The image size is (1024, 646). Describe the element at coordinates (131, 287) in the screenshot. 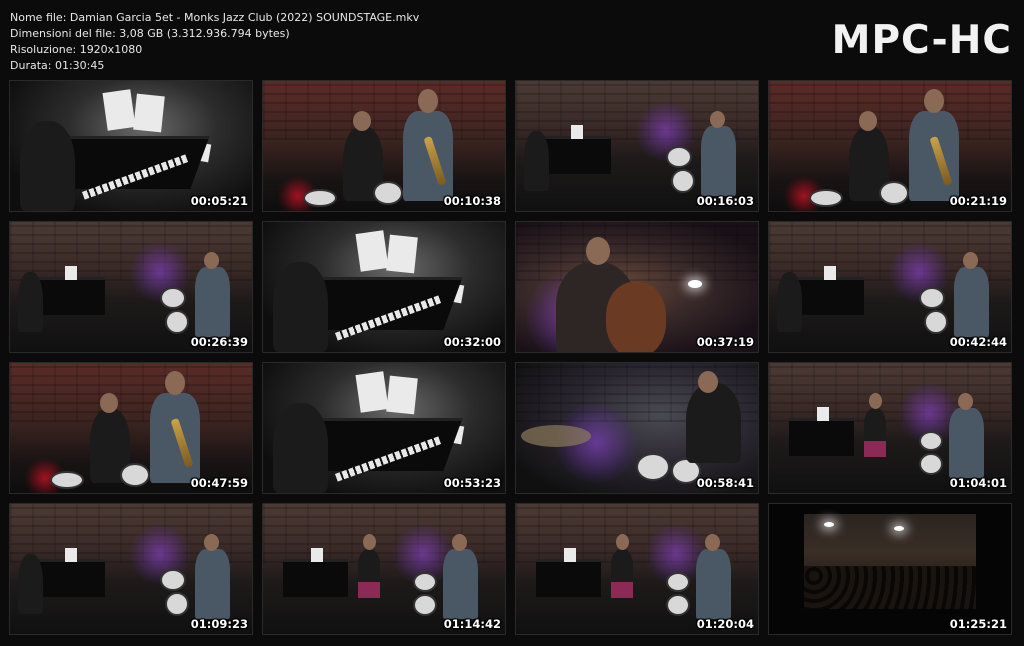

I see `thumbnail: 00:26:39` at that location.